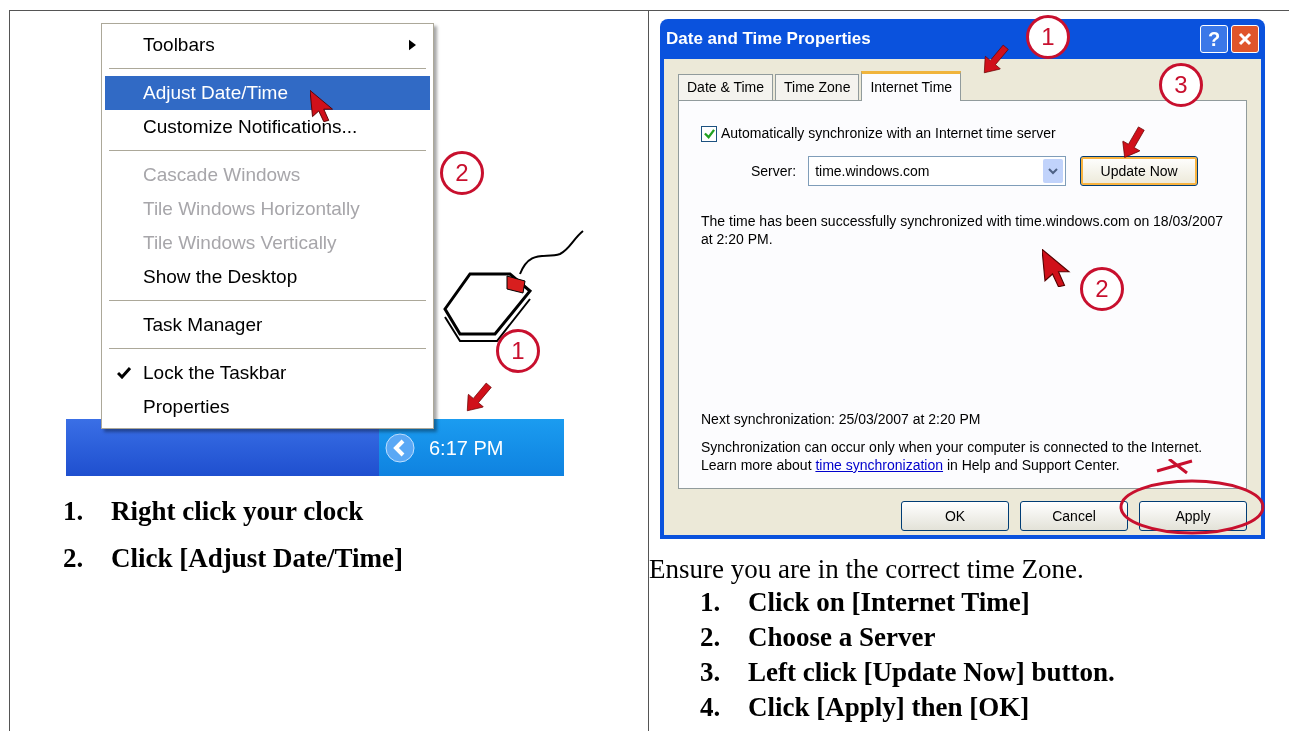 The image size is (1289, 731). What do you see at coordinates (1214, 39) in the screenshot?
I see `help-button: ?` at bounding box center [1214, 39].